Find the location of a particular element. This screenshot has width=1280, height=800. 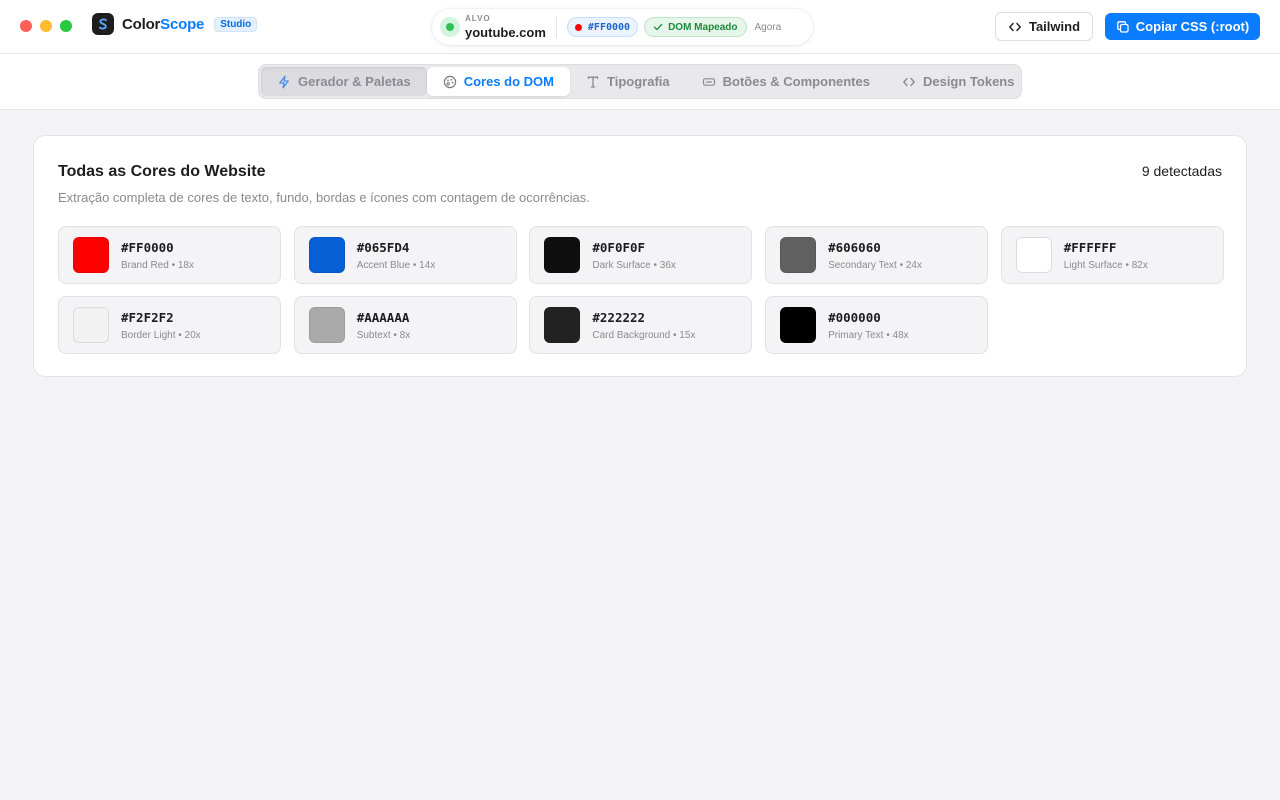

color-swatch: #0F0F0F Dark Surface • 36x is located at coordinates (641, 255).